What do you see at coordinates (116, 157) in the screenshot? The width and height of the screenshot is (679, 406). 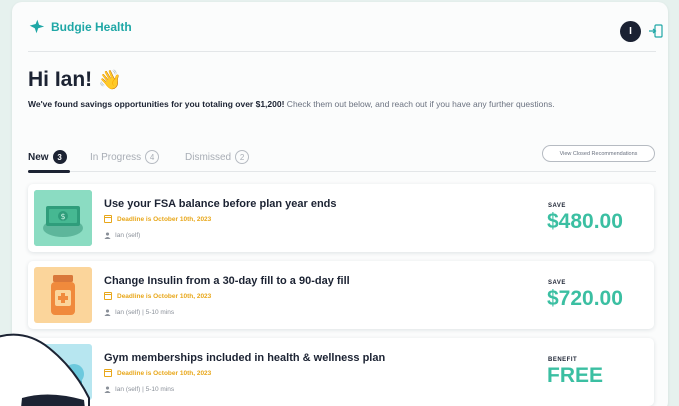 I see `tab-in-progress-label: In Progress` at bounding box center [116, 157].